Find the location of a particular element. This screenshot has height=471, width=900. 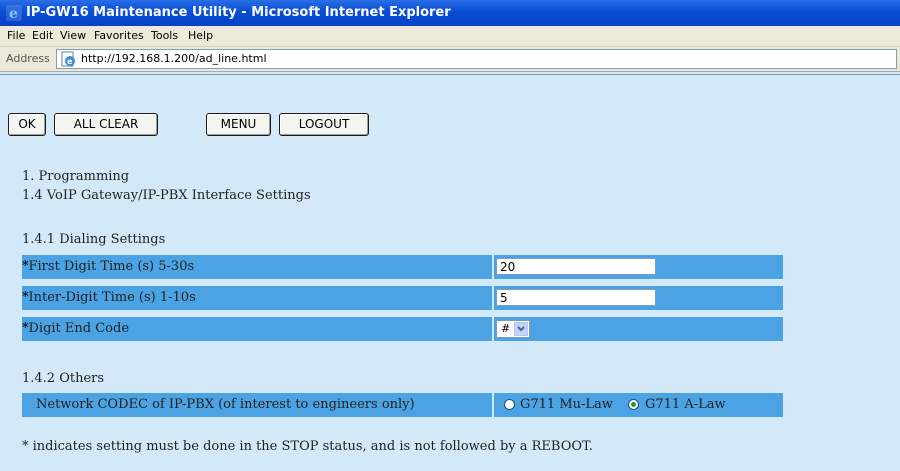

codec-a-law-label: G711 A-Law is located at coordinates (685, 404).